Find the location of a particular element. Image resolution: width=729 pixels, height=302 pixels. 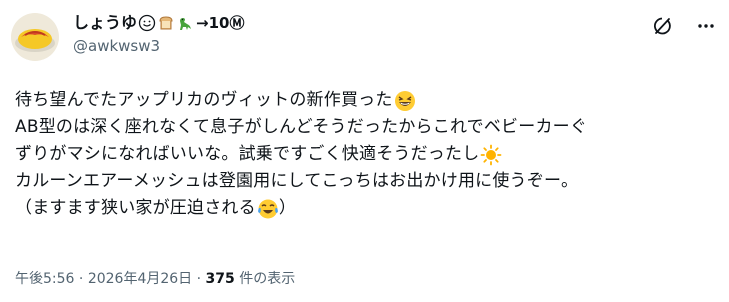

display-name-suffix: →10Ⓜ is located at coordinates (220, 23).